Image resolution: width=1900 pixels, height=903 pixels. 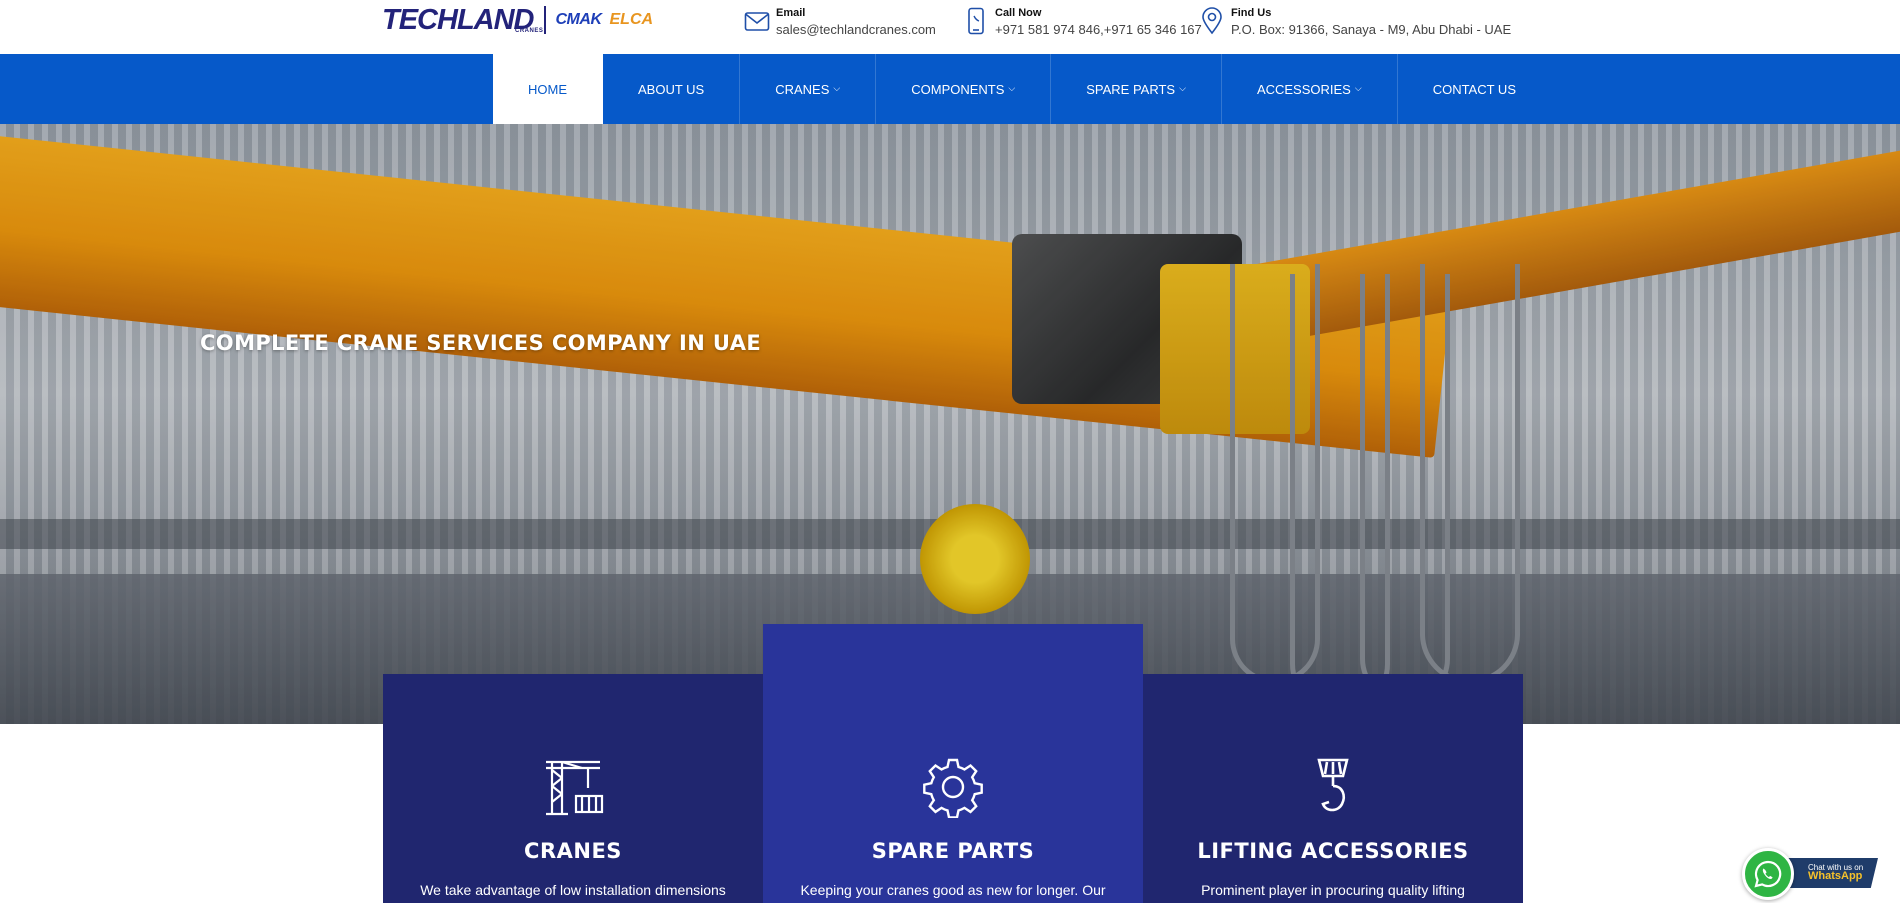 What do you see at coordinates (1131, 89) in the screenshot?
I see `nav-label: SPARE PARTS` at bounding box center [1131, 89].